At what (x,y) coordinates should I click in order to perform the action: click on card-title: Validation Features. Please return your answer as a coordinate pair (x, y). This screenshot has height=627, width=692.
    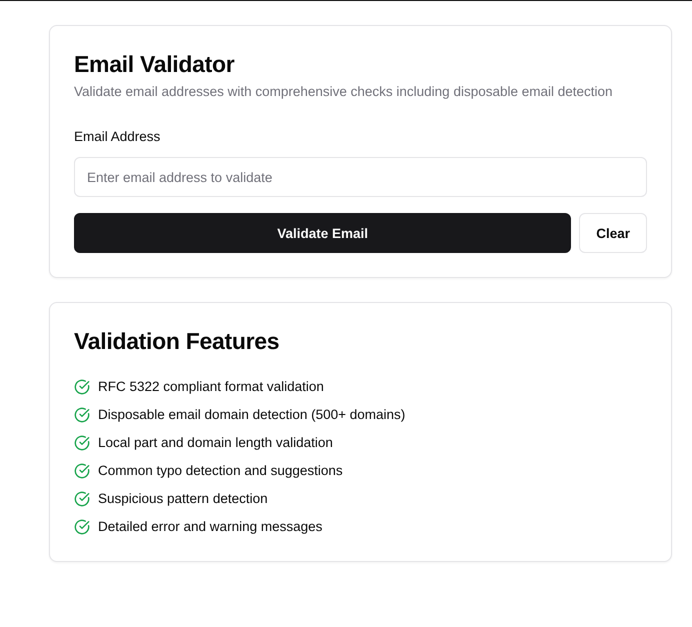
    Looking at the image, I should click on (177, 341).